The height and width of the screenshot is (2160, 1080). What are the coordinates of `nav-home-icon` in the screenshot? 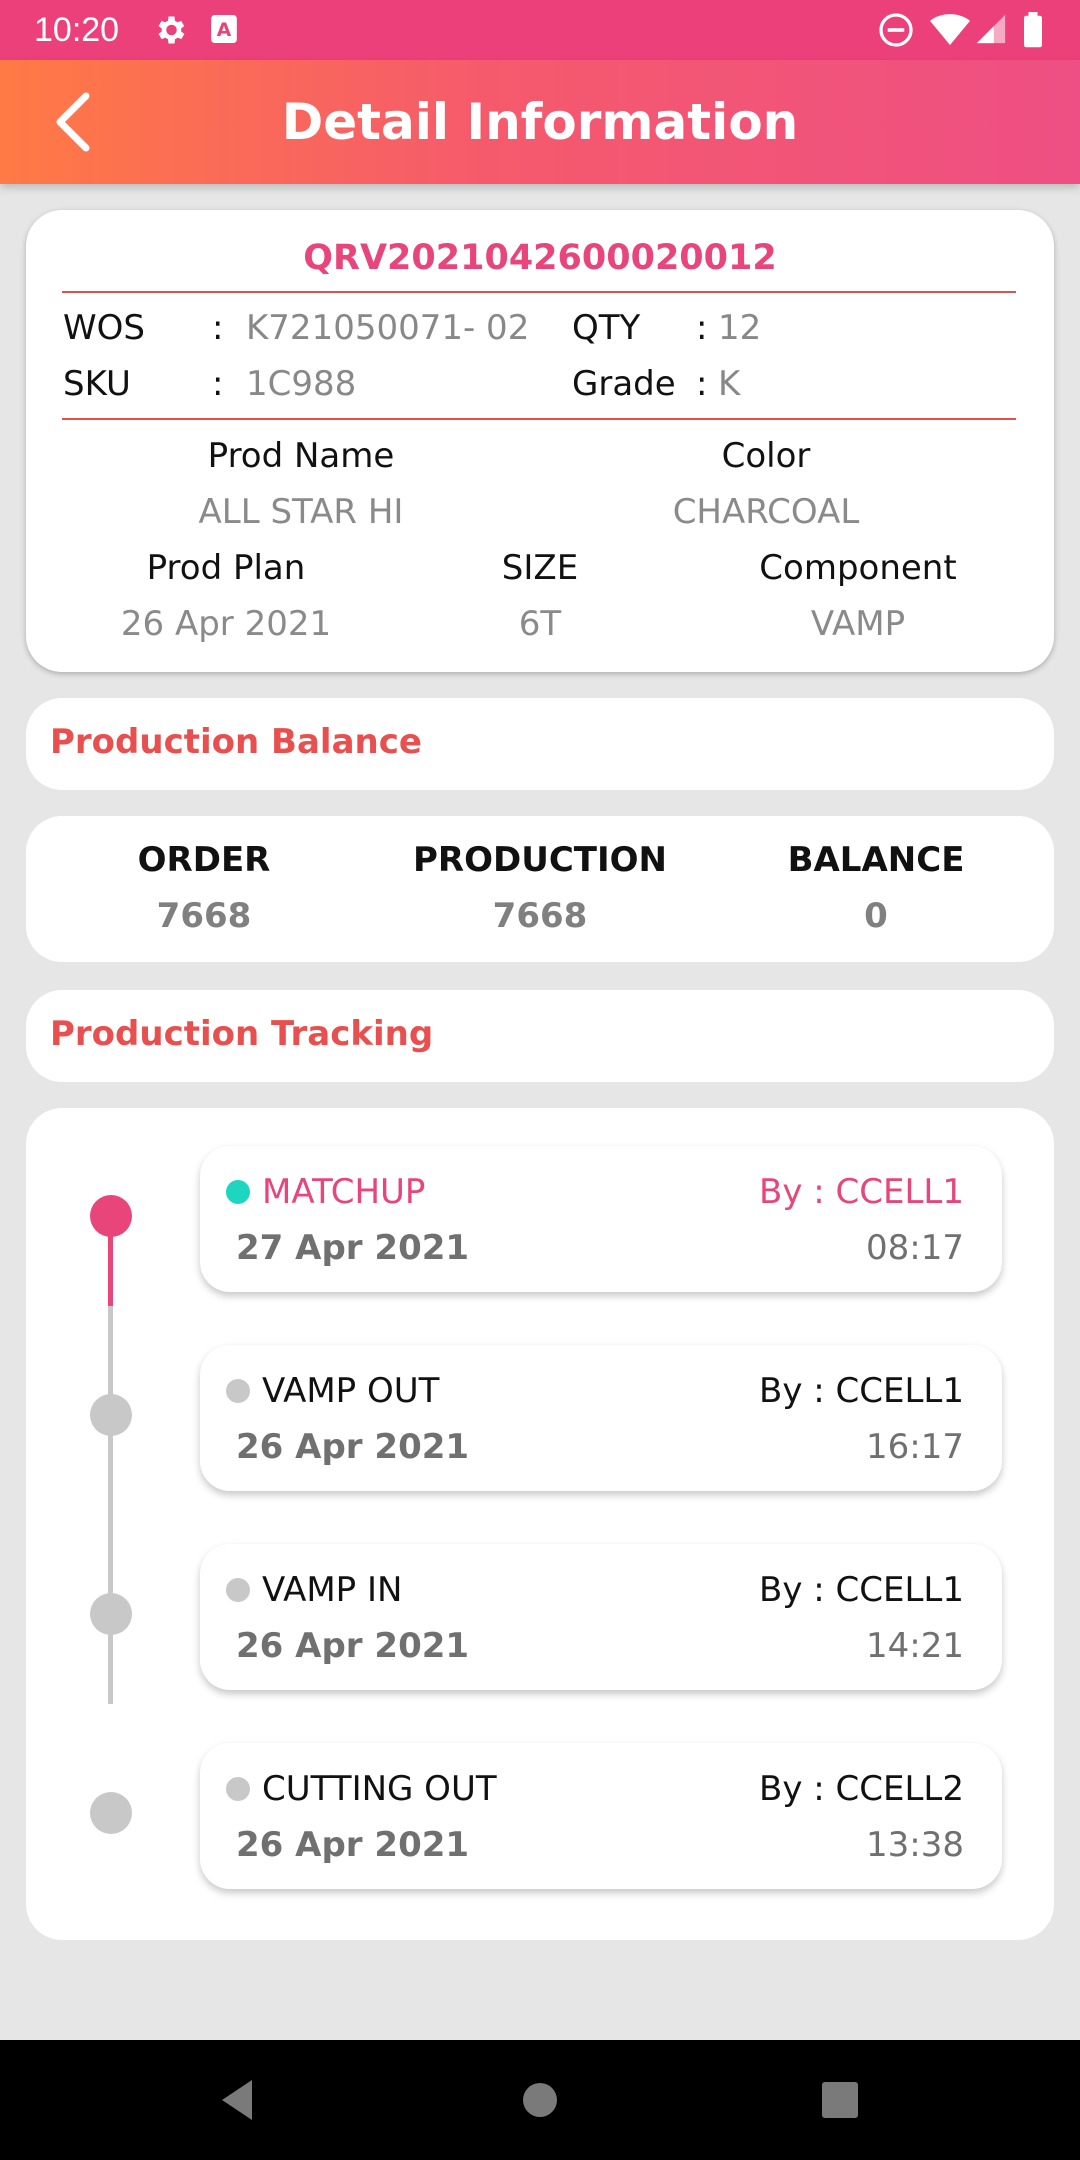 It's located at (540, 2100).